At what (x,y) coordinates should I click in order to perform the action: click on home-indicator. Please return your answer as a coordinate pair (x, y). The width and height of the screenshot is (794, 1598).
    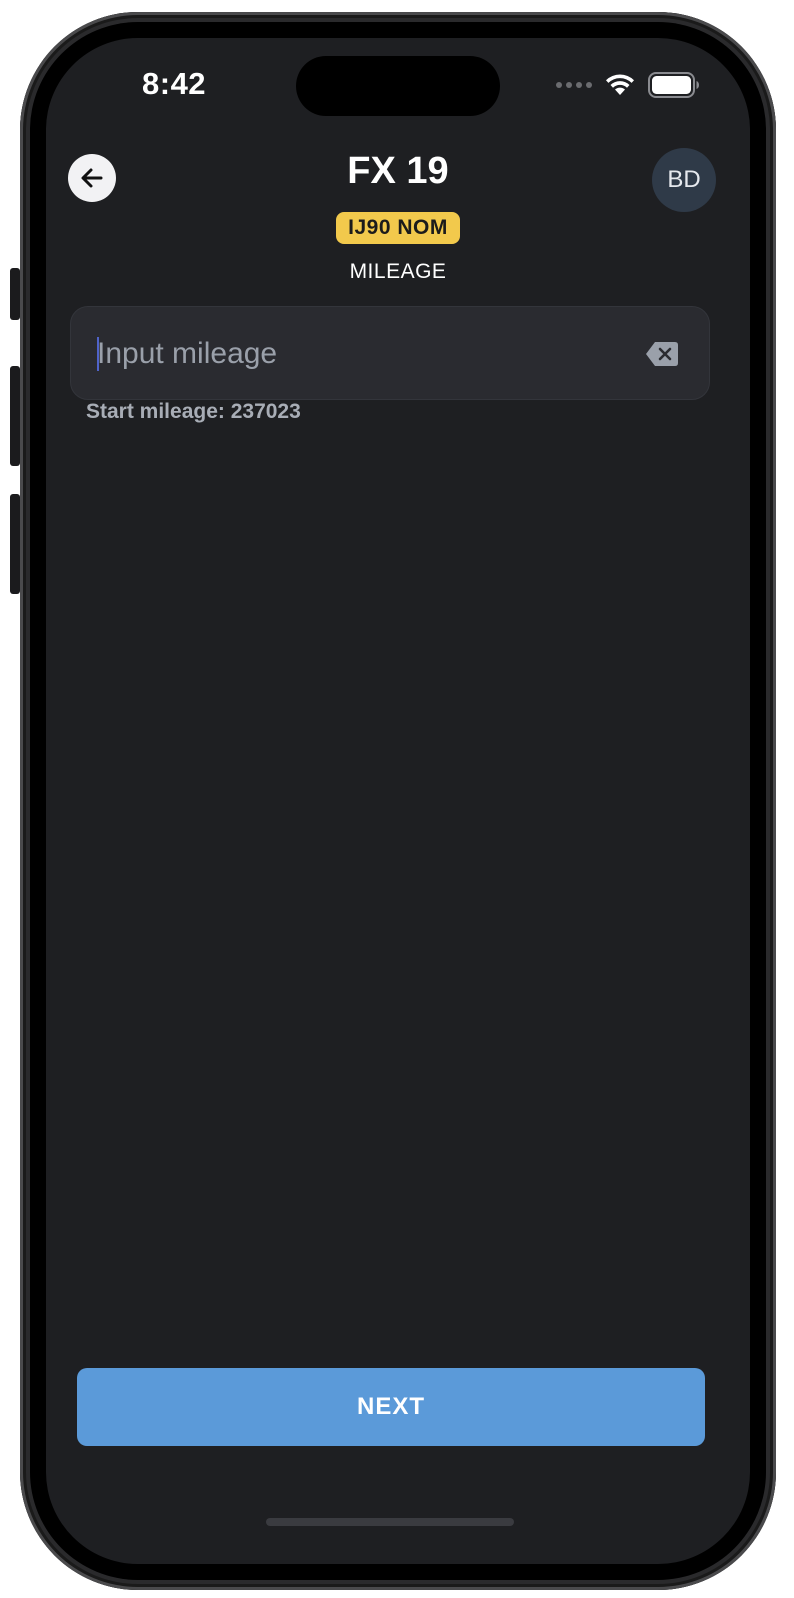
    Looking at the image, I should click on (390, 1522).